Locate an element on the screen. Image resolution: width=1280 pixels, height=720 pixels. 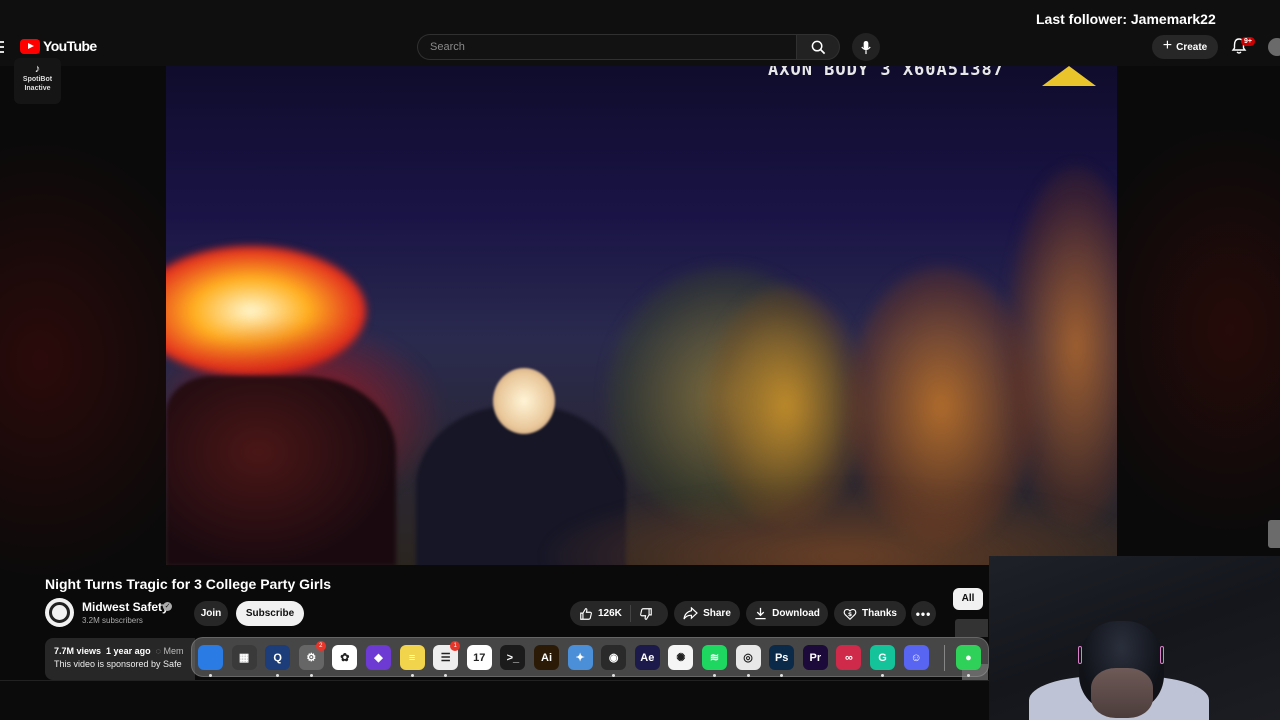
spotibot-widget: ♪ SpotiBot Inactive is located at coordinates (37, 81).